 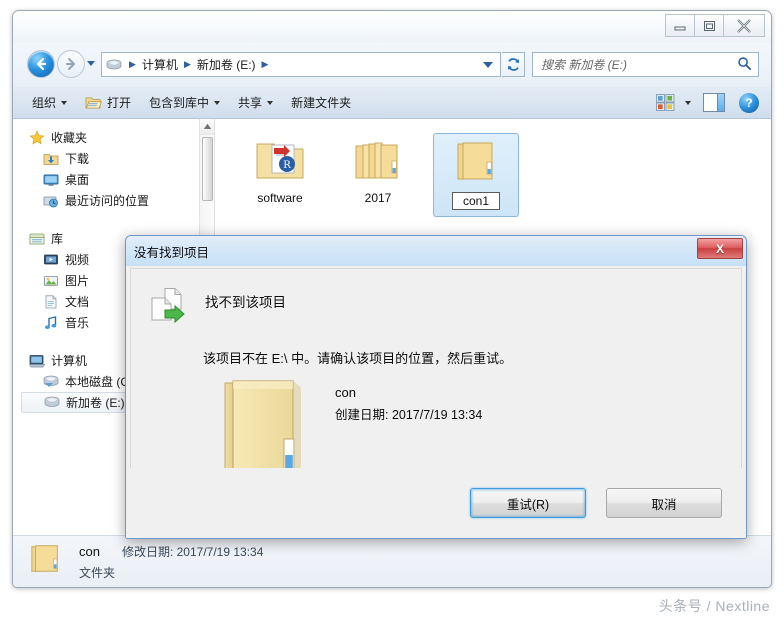 I want to click on dialog-titlebar: 没有找到项目 X, so click(x=436, y=251).